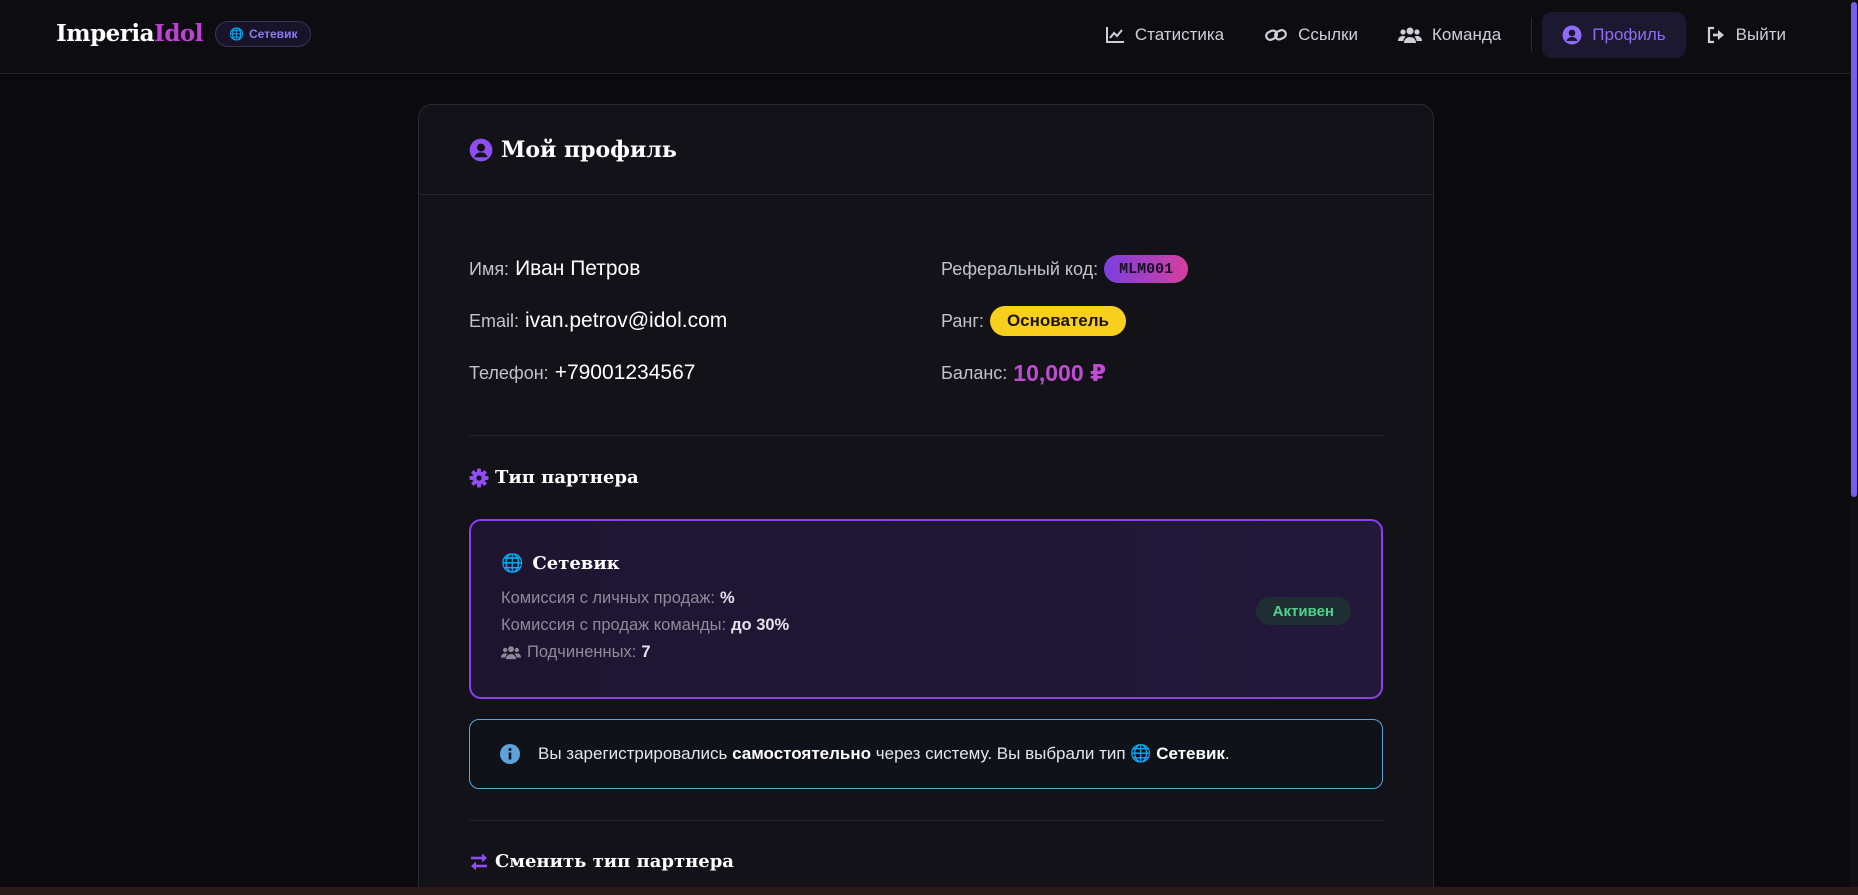  Describe the element at coordinates (479, 861) in the screenshot. I see `exchange-icon` at that location.